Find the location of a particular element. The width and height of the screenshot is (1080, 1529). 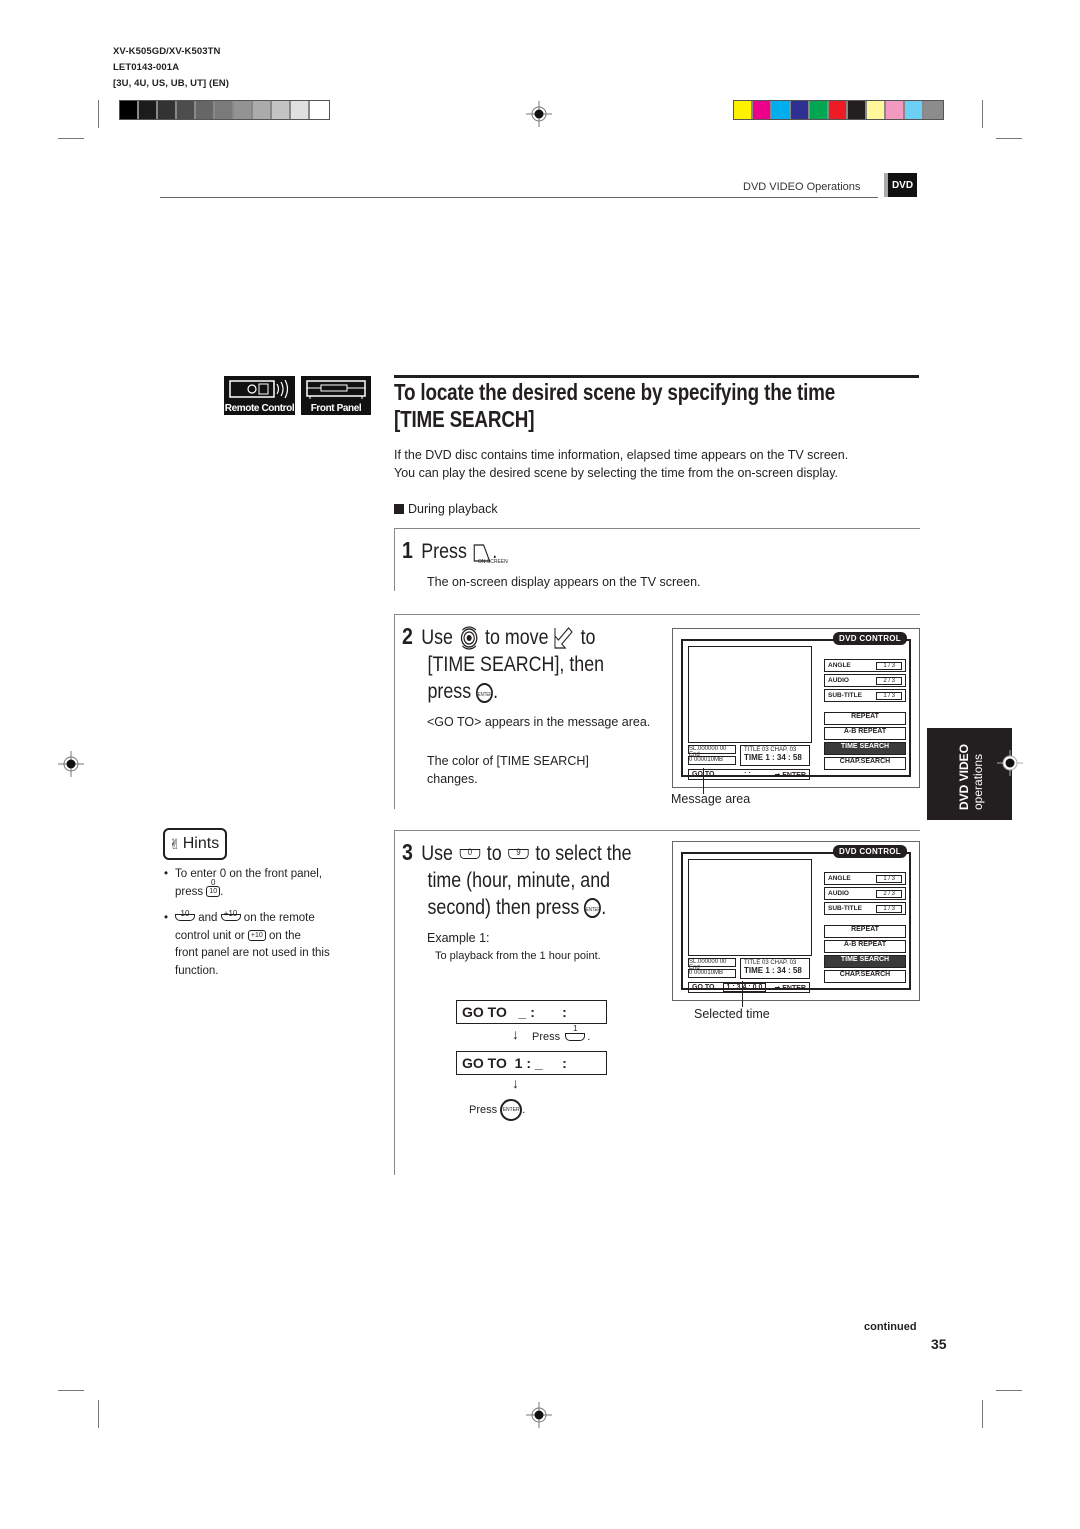

number-key-9-icon: 9 is located at coordinates (518, 853).